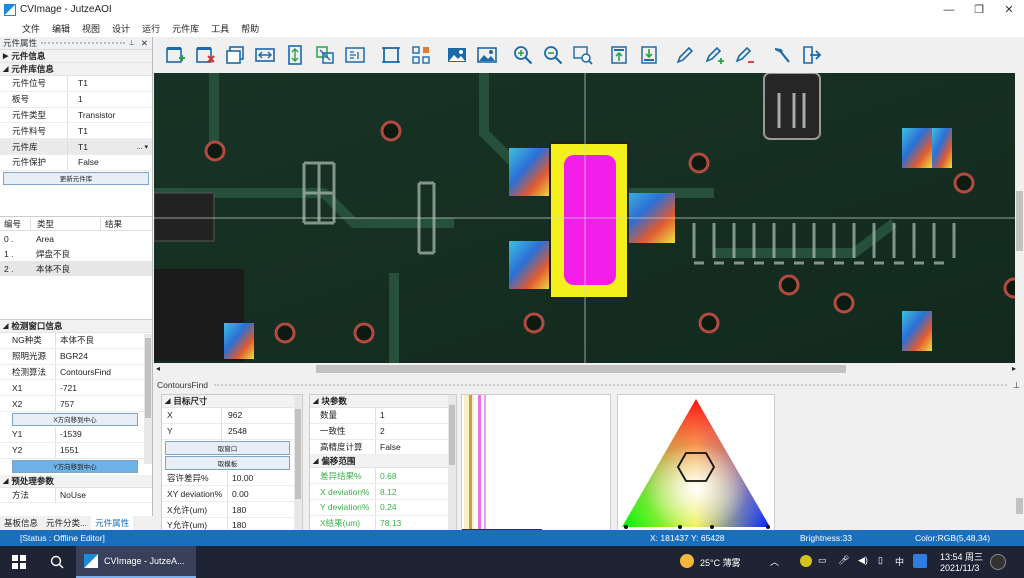  I want to click on restore-button: ❐, so click(979, 9).